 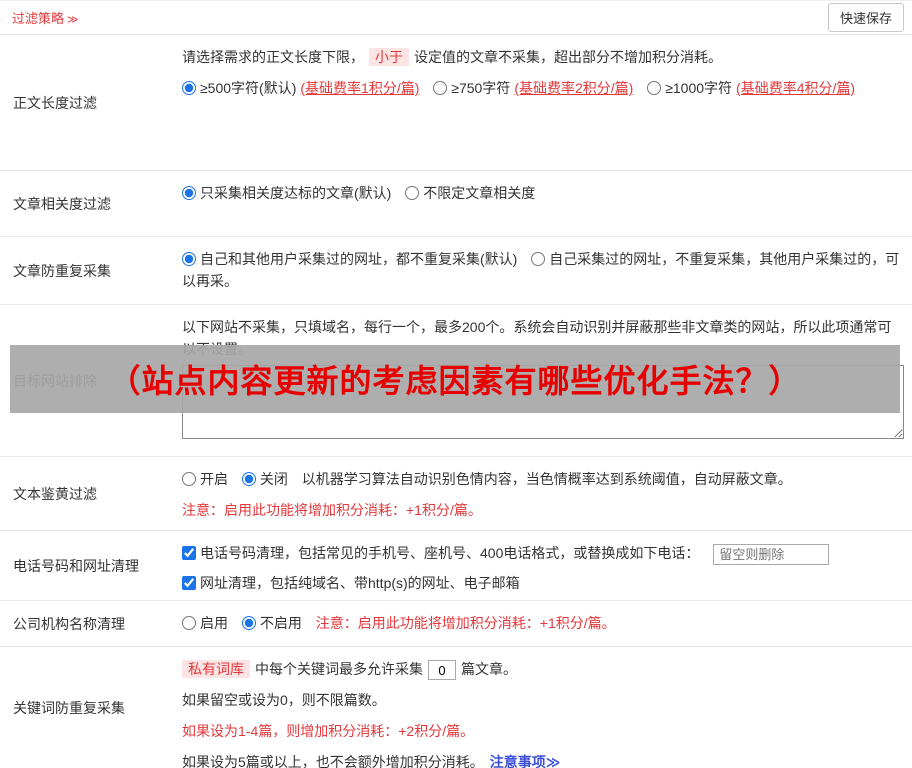 I want to click on private-lexicon-highlight: 私有词库, so click(x=216, y=669).